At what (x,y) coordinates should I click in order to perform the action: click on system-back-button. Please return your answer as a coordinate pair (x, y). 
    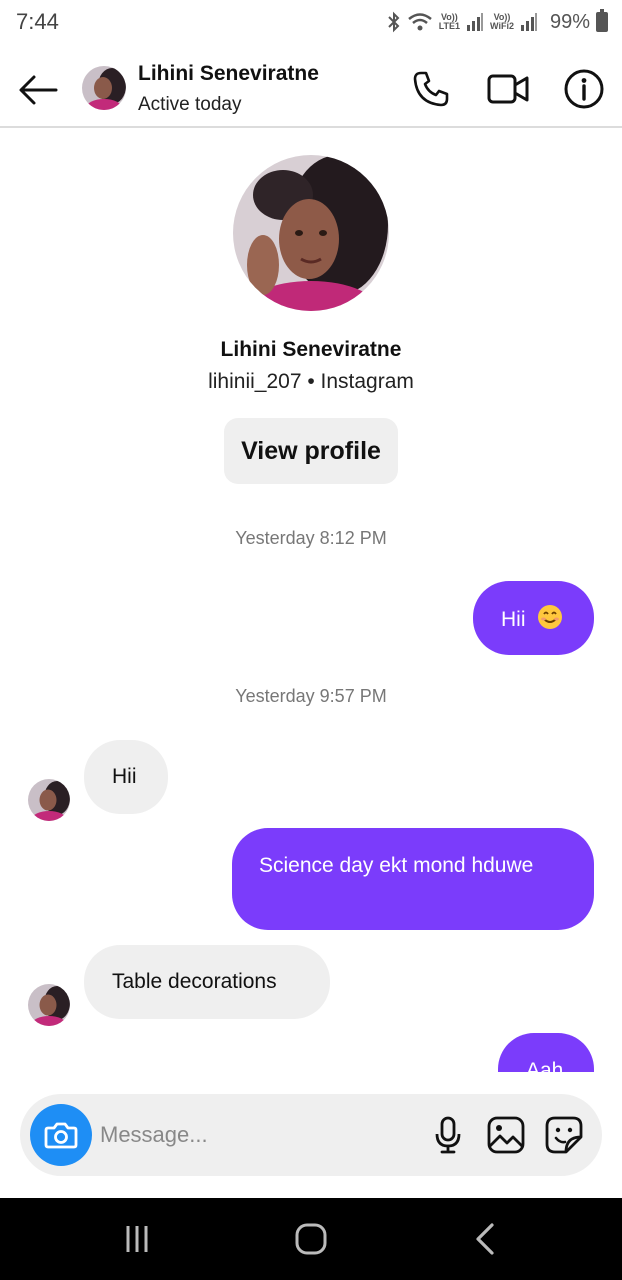
    Looking at the image, I should click on (486, 1239).